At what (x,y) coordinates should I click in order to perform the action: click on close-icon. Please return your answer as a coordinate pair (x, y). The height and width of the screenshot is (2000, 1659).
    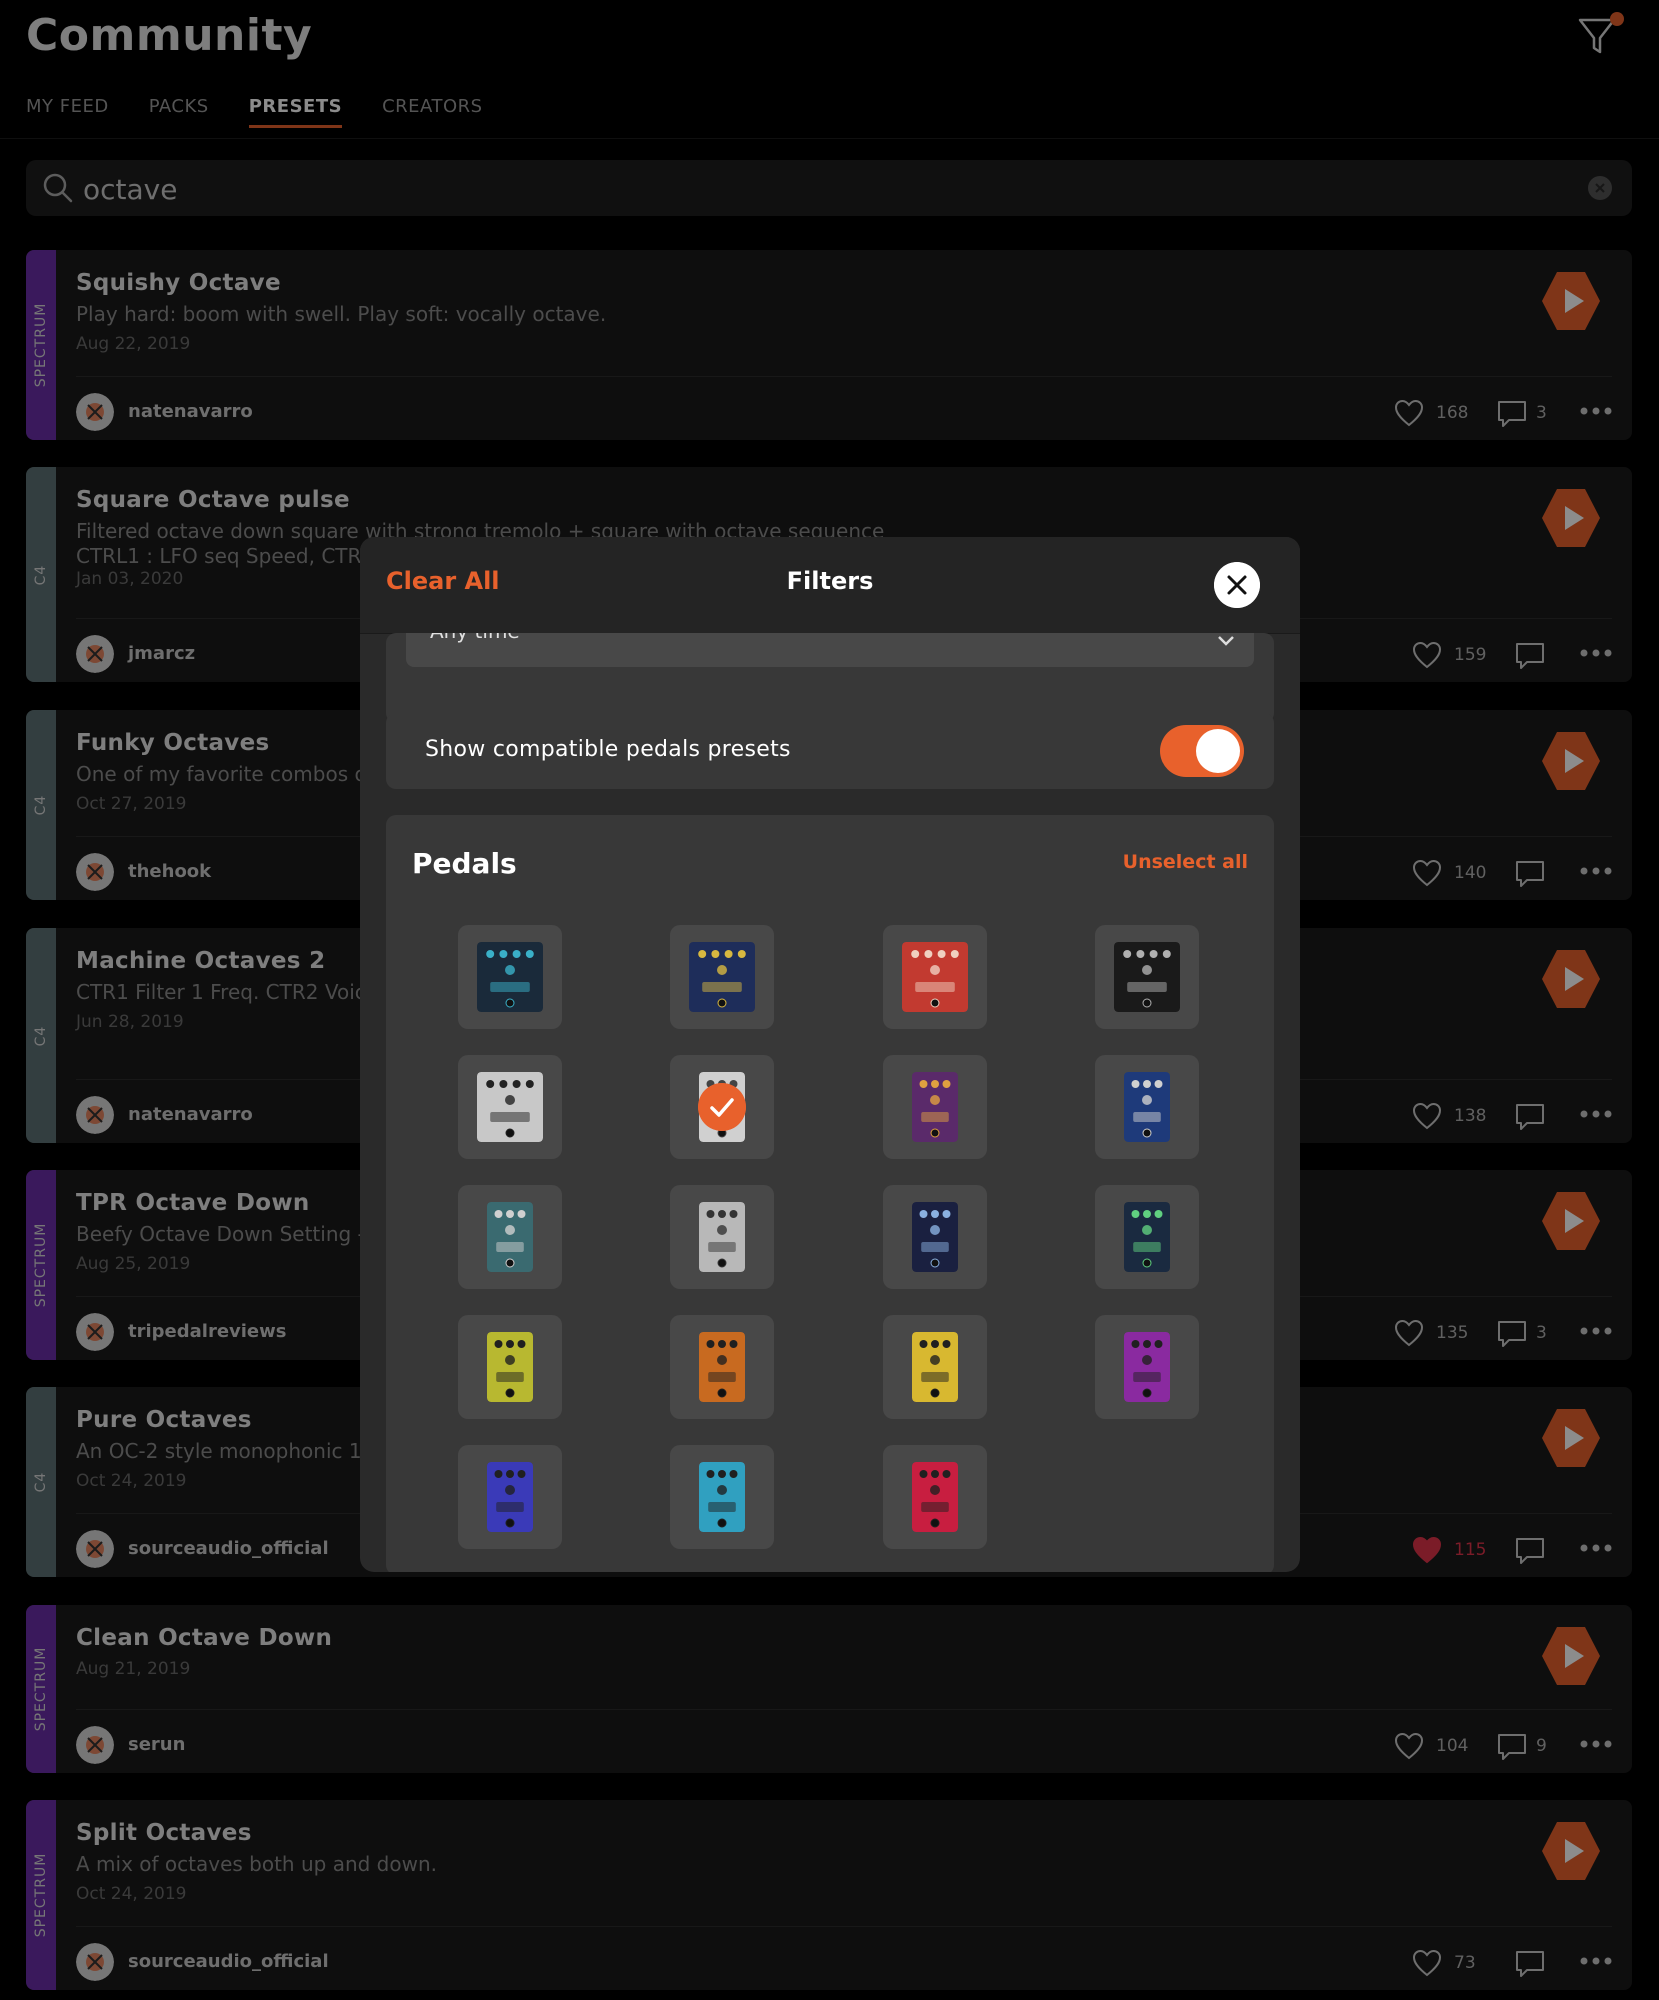
    Looking at the image, I should click on (1237, 585).